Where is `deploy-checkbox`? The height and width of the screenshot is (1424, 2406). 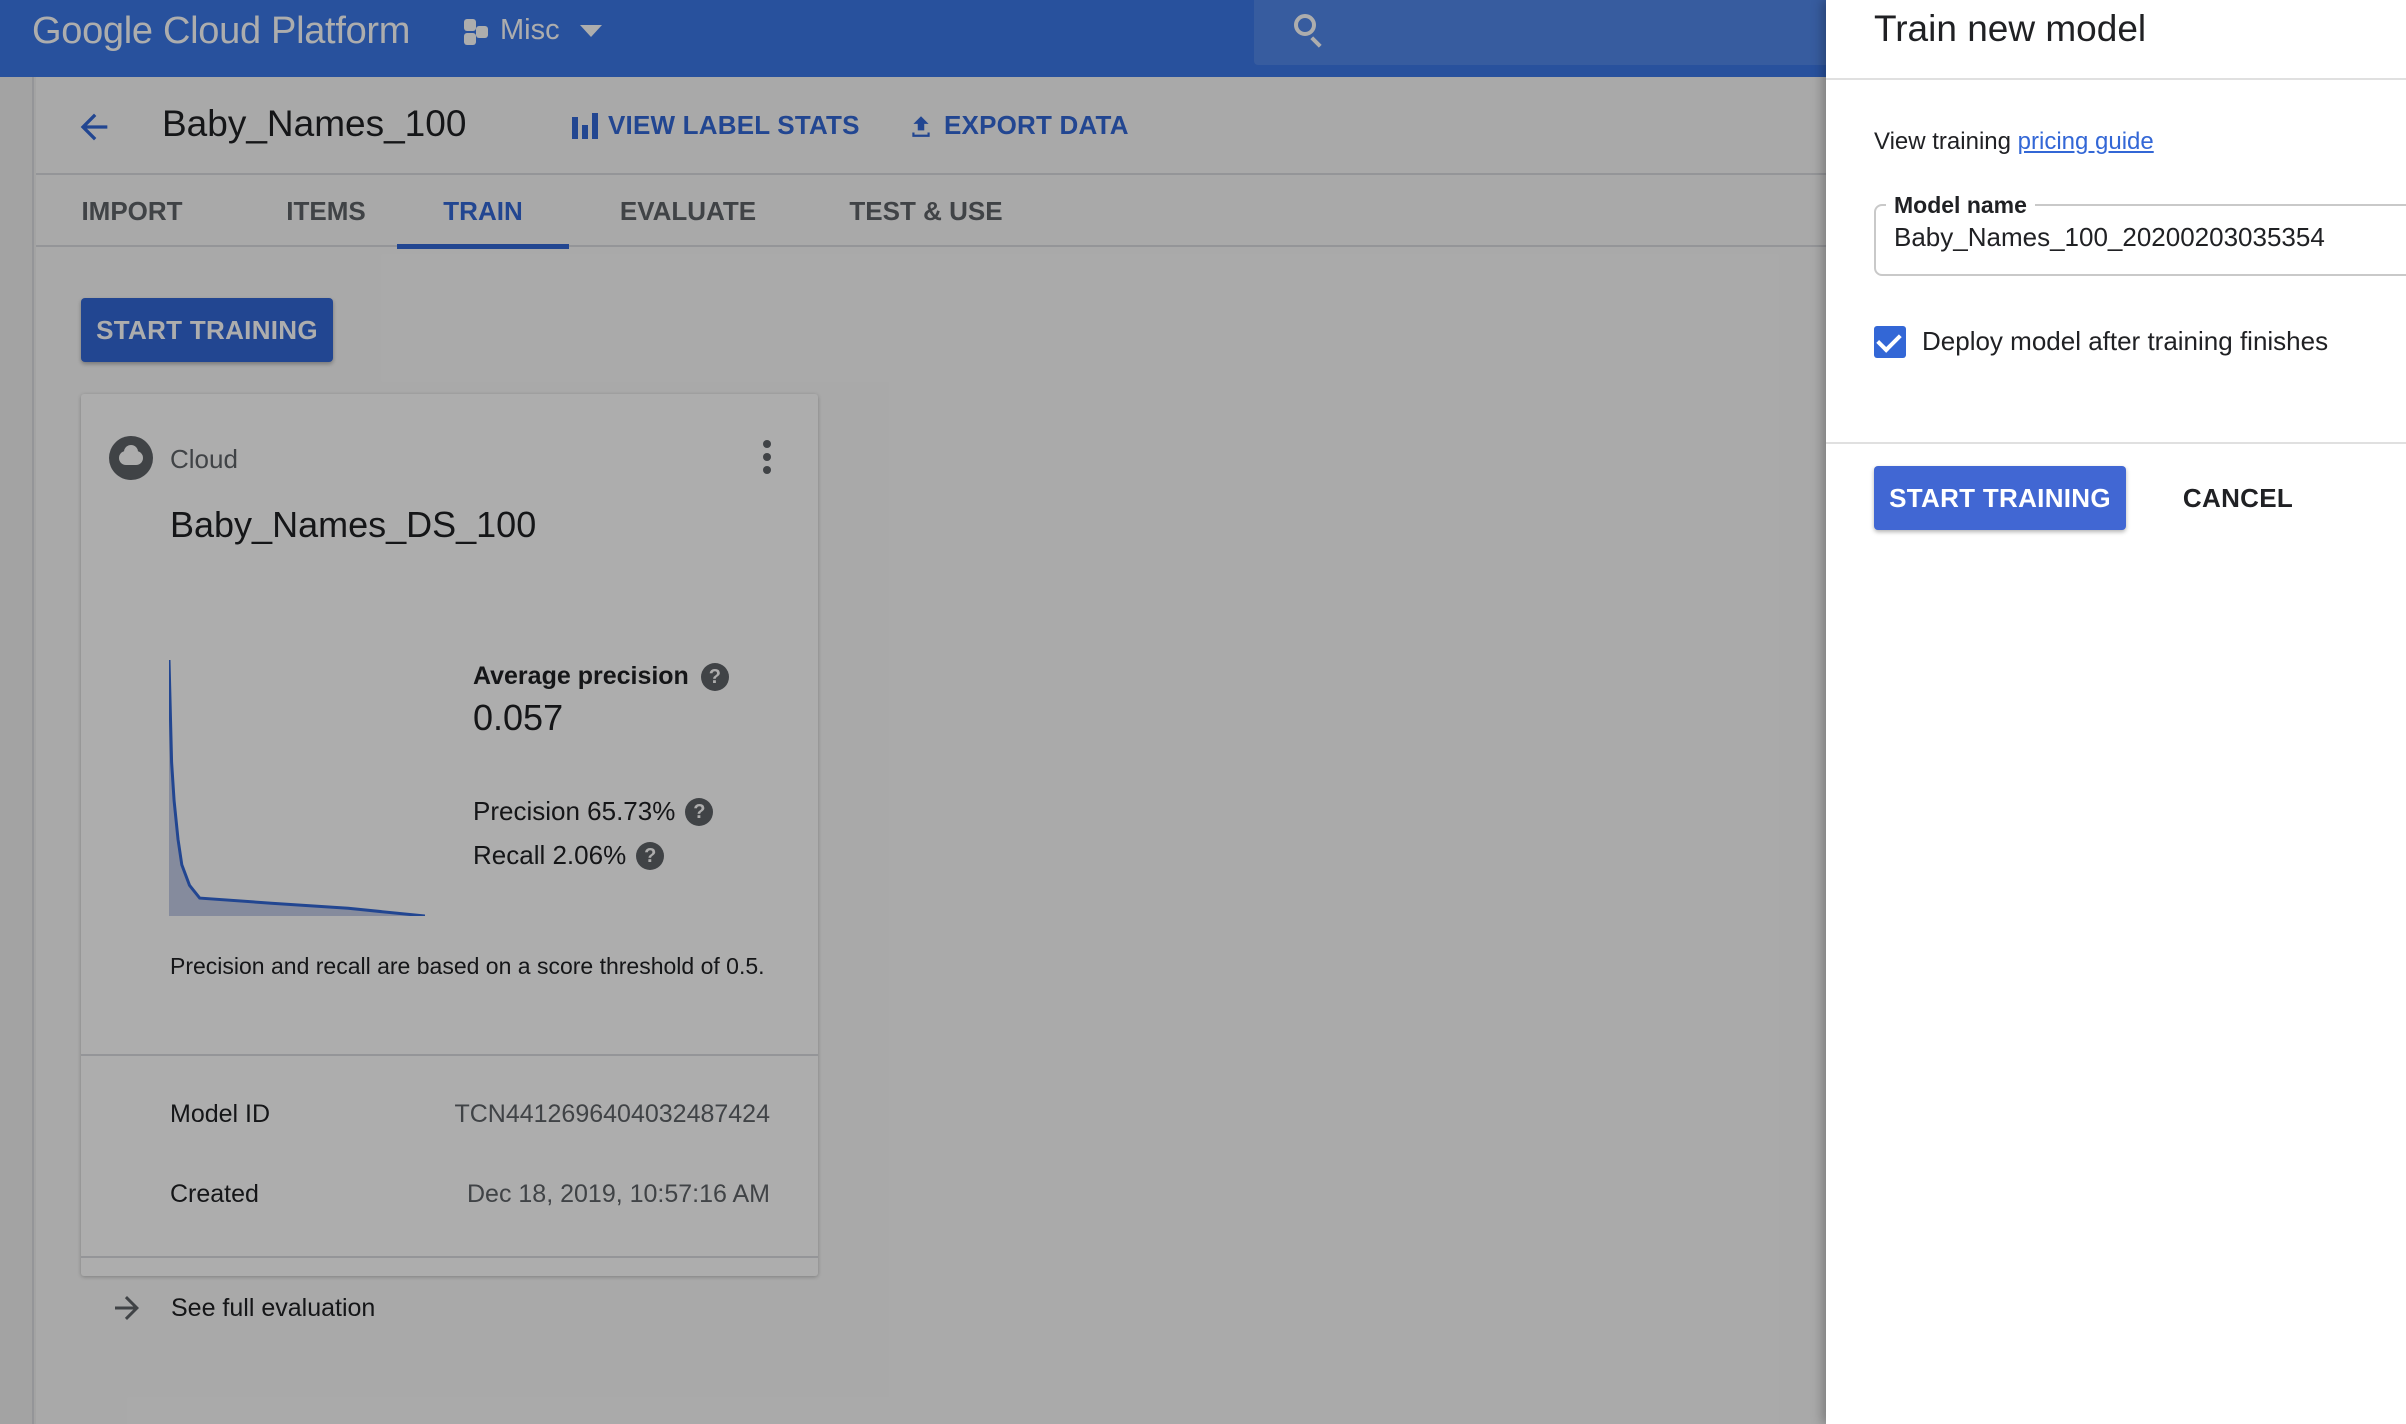 deploy-checkbox is located at coordinates (1890, 342).